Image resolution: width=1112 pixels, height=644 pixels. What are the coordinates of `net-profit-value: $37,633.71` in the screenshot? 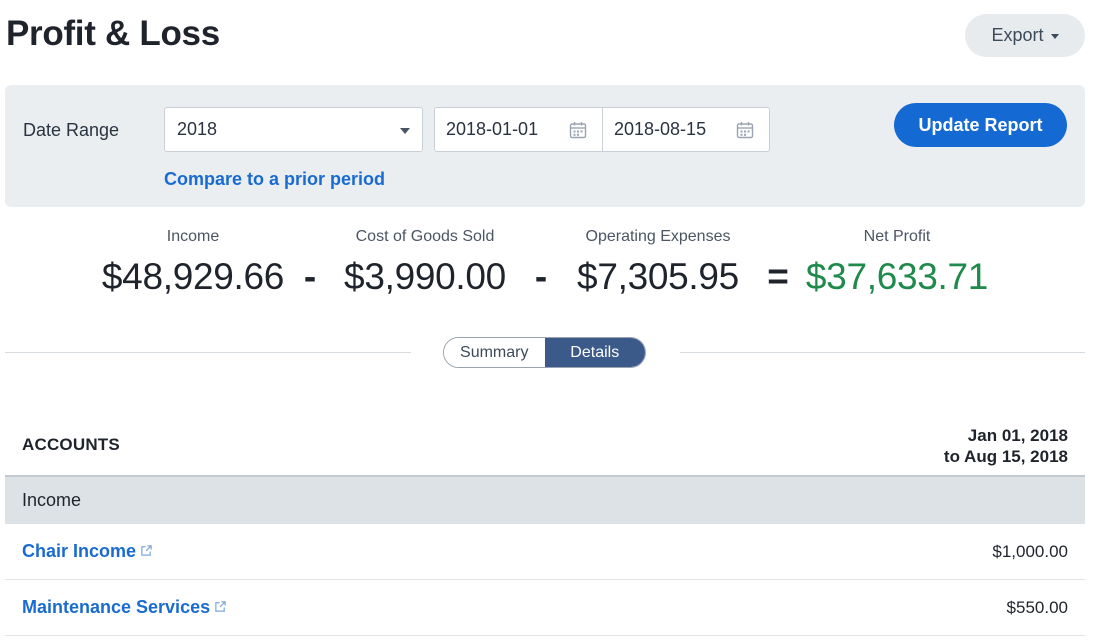 It's located at (897, 276).